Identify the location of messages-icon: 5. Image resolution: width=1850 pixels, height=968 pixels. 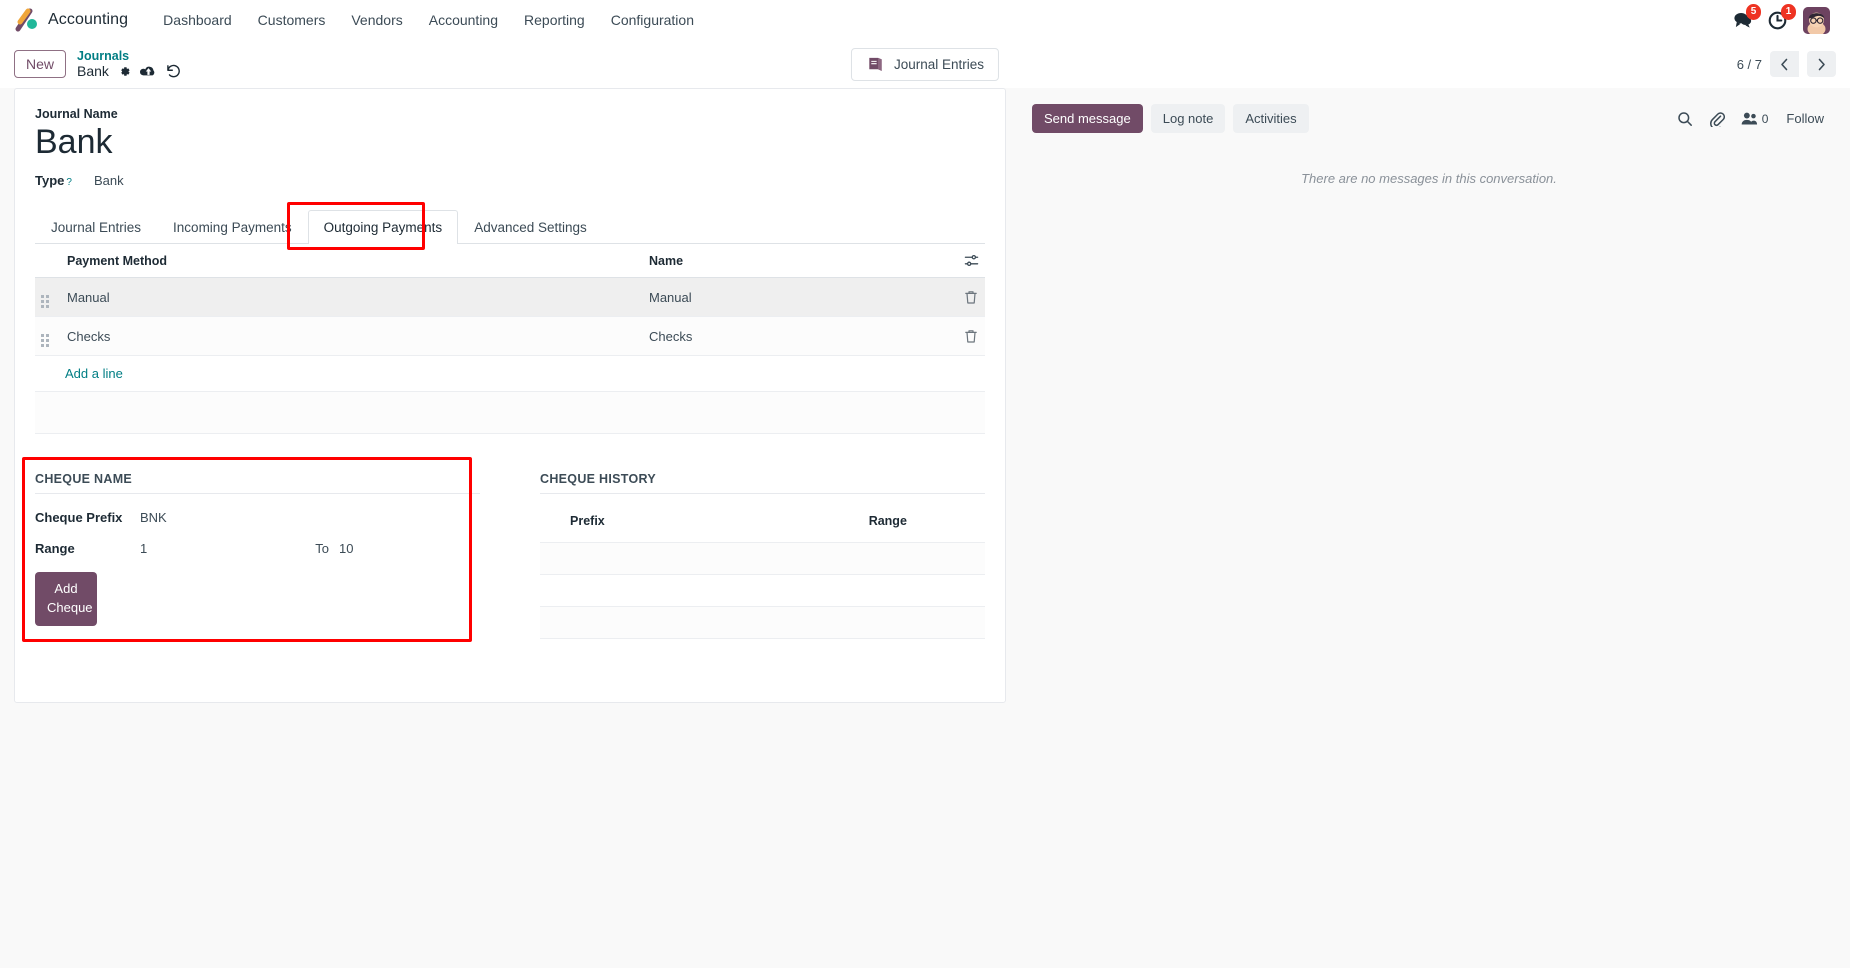
(1747, 16).